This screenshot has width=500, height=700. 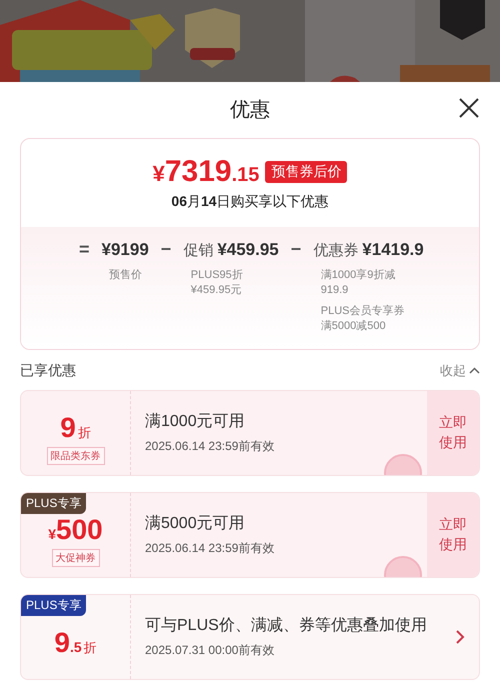 What do you see at coordinates (335, 290) in the screenshot?
I see `breakdown-note: 919.9` at bounding box center [335, 290].